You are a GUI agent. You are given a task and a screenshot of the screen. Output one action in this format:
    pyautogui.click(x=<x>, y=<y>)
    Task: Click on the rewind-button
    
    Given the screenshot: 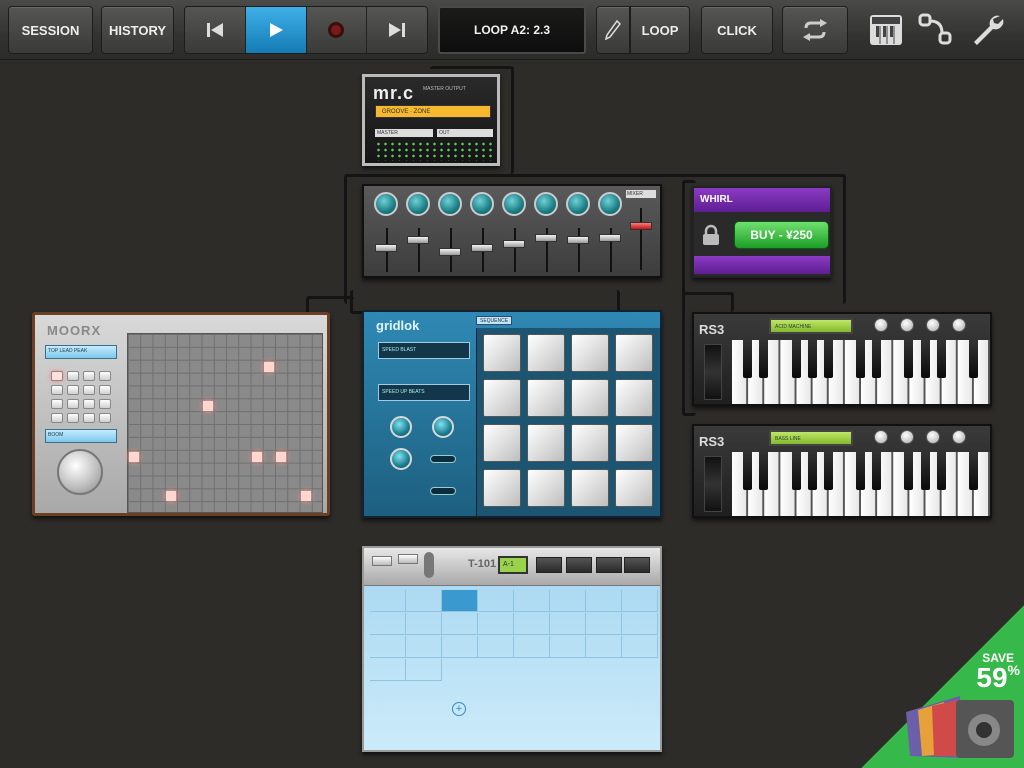 What is the action you would take?
    pyautogui.click(x=215, y=30)
    